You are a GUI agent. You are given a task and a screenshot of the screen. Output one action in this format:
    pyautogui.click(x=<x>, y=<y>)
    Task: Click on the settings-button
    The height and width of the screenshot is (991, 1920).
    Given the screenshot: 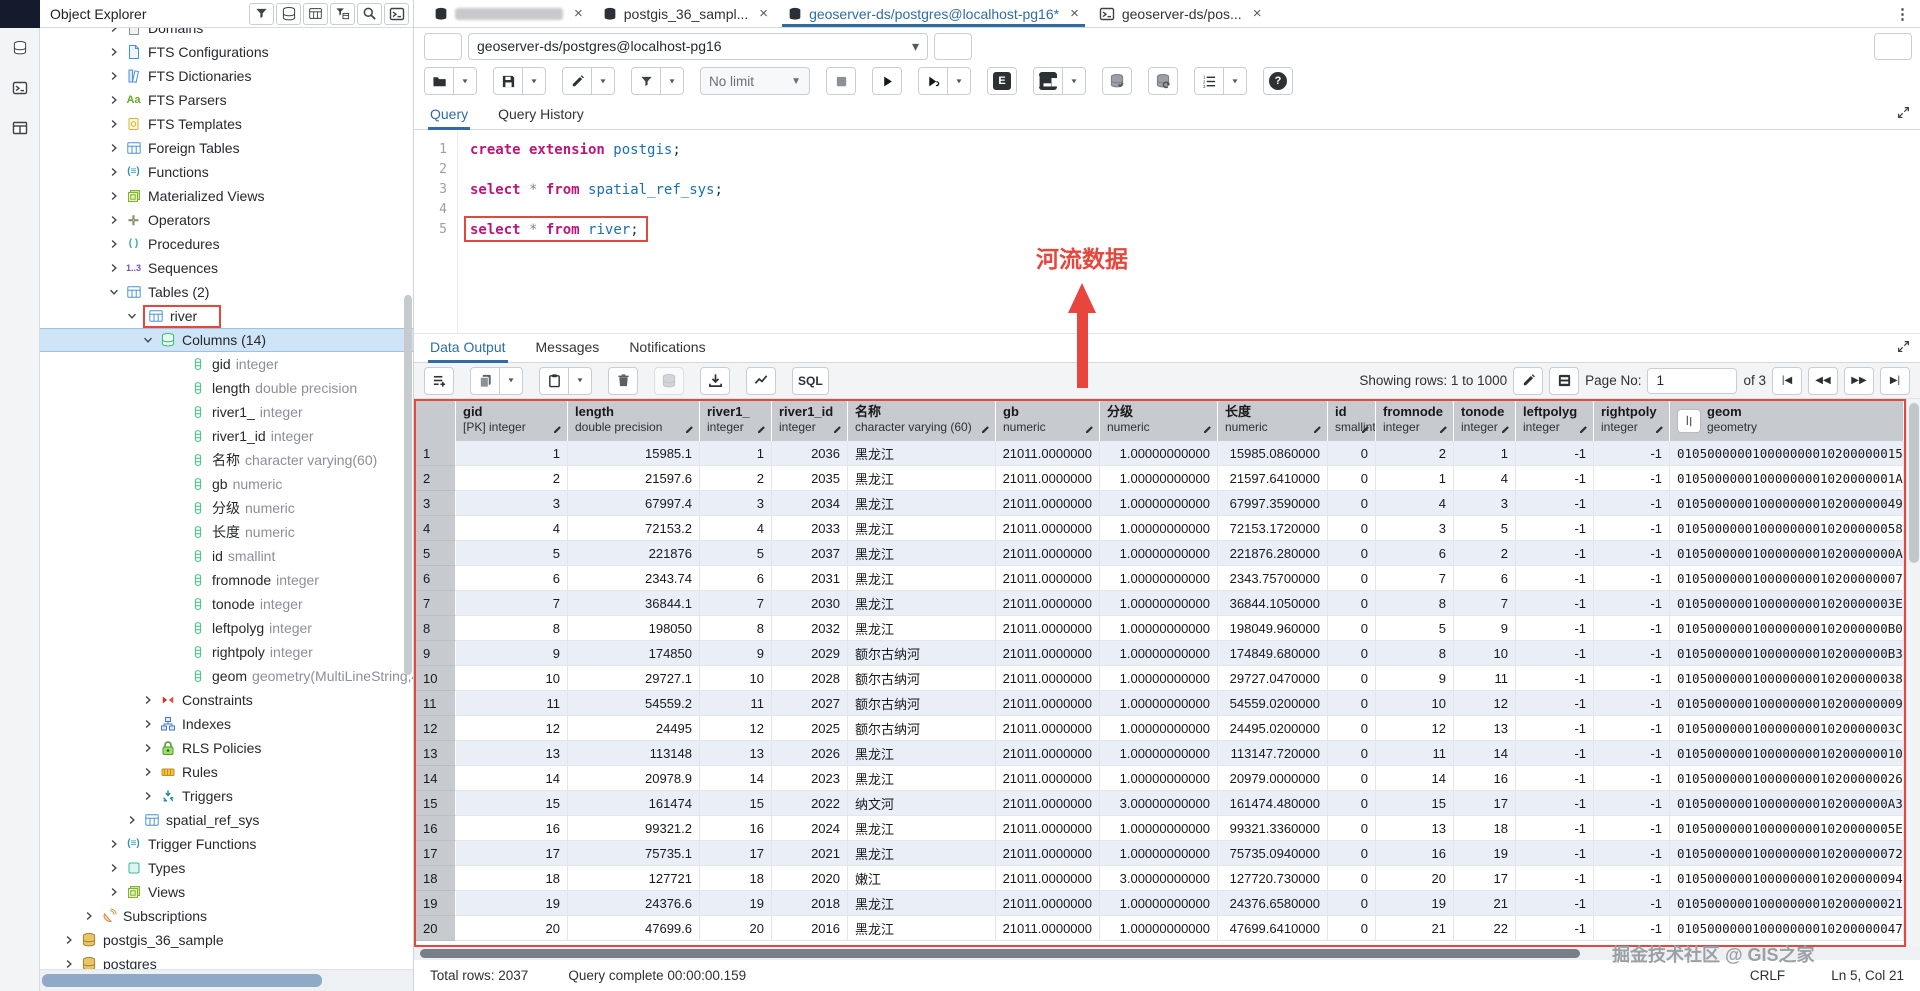 What is the action you would take?
    pyautogui.click(x=20, y=965)
    